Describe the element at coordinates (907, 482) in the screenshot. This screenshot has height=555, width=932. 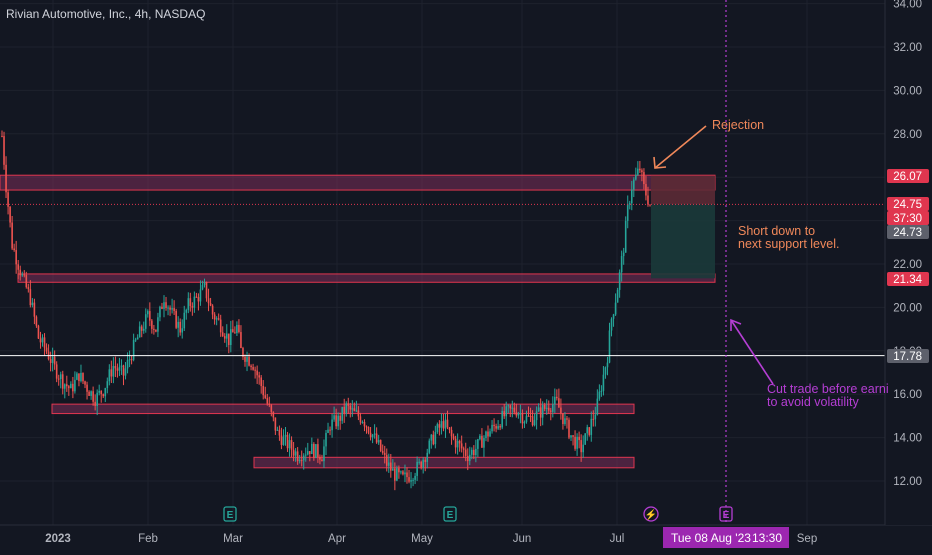
I see `price-tick-label: 12.00` at that location.